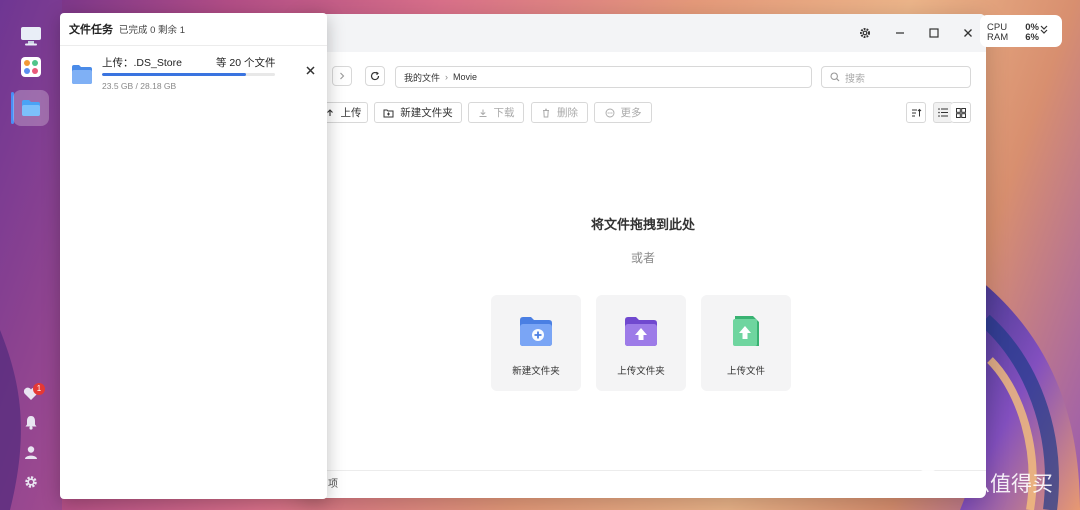 This screenshot has height=510, width=1080. Describe the element at coordinates (139, 86) in the screenshot. I see `task-size: 23.5 GB / 28.18 GB` at that location.